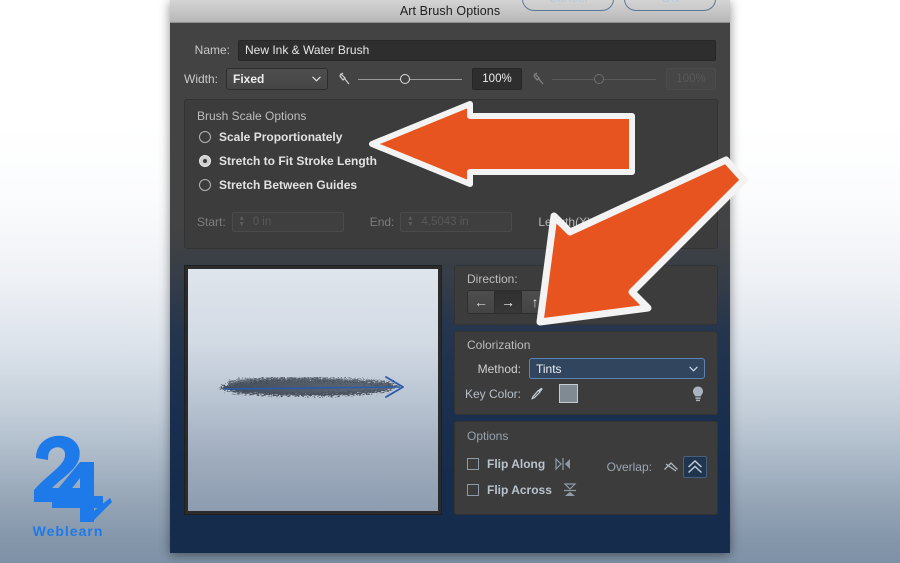 This screenshot has height=563, width=900. I want to click on arrow-down-icon: ↓, so click(562, 302).